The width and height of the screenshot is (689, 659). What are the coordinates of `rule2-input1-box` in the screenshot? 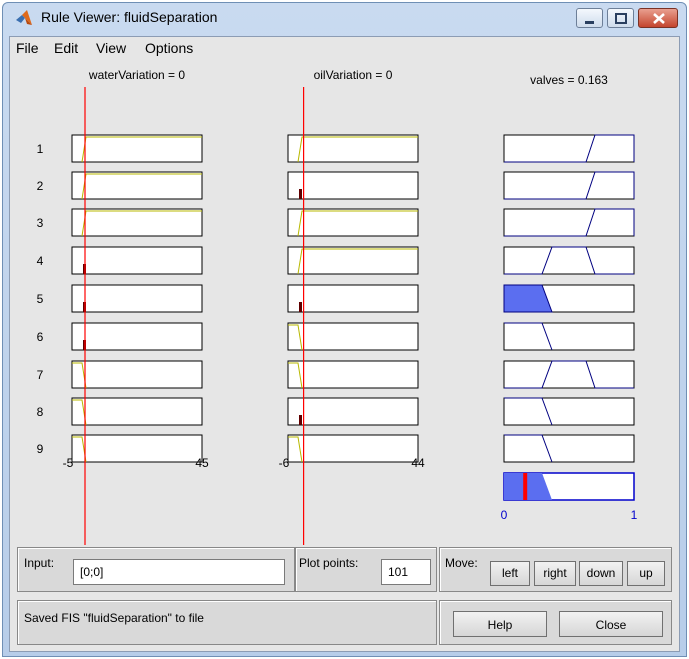 It's located at (137, 185).